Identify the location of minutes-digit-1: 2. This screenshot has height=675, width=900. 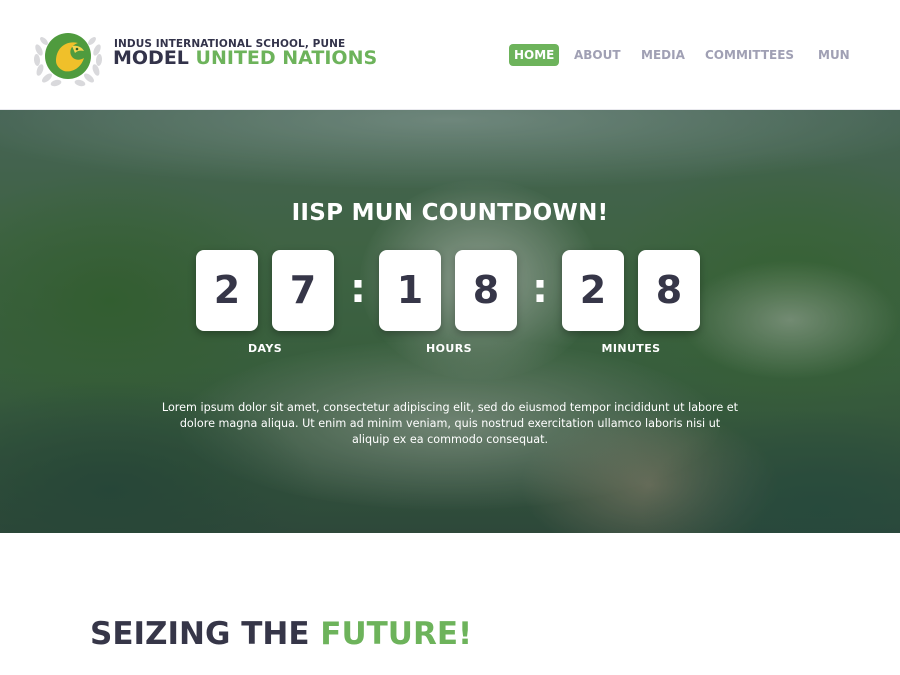
(593, 290).